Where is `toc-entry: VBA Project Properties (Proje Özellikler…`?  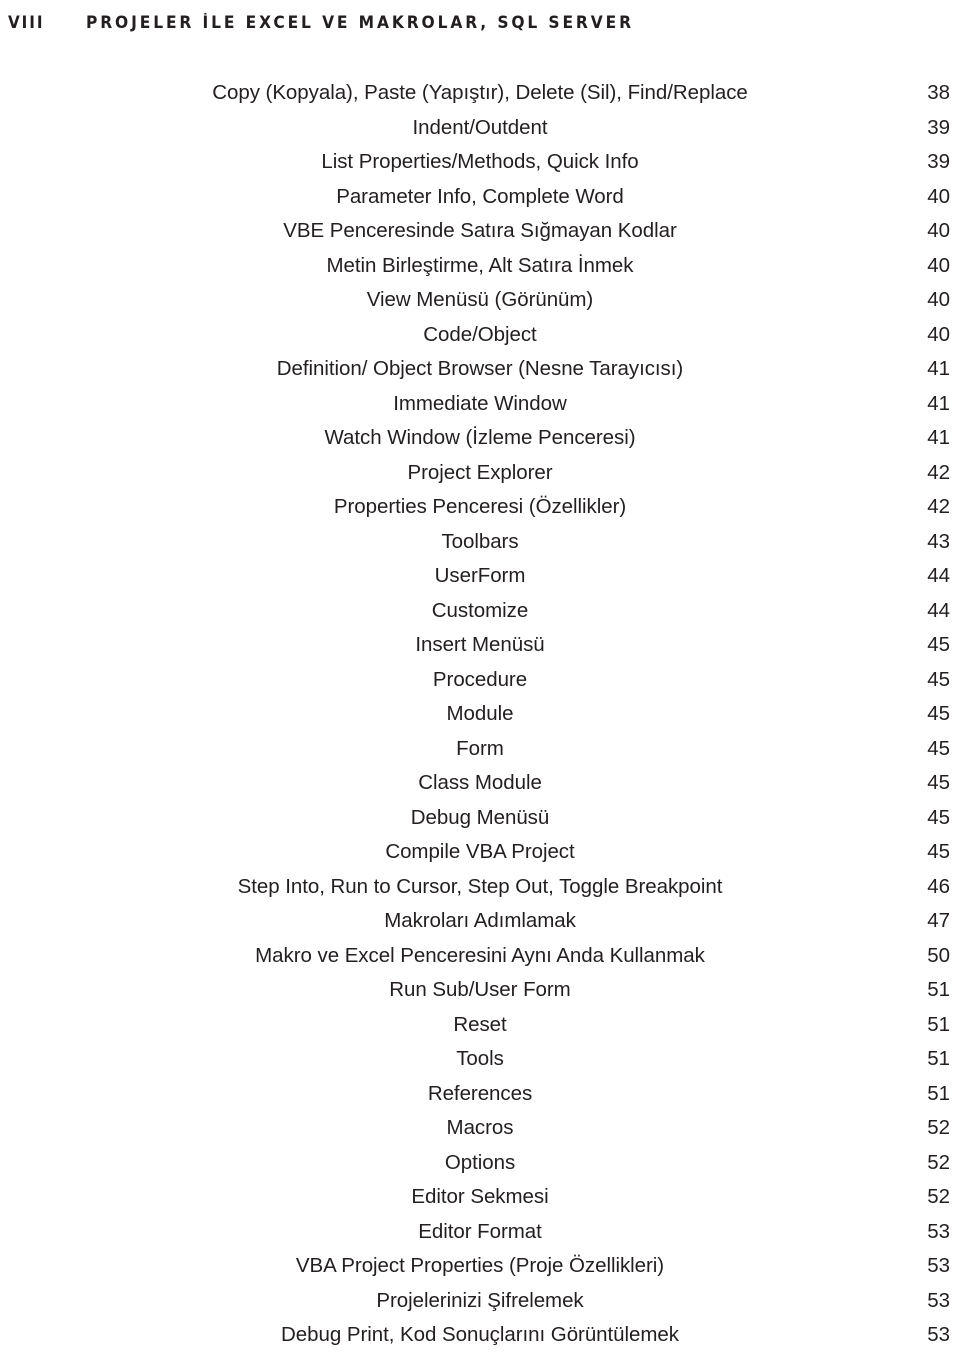
toc-entry: VBA Project Properties (Proje Özellikler… is located at coordinates (480, 1266).